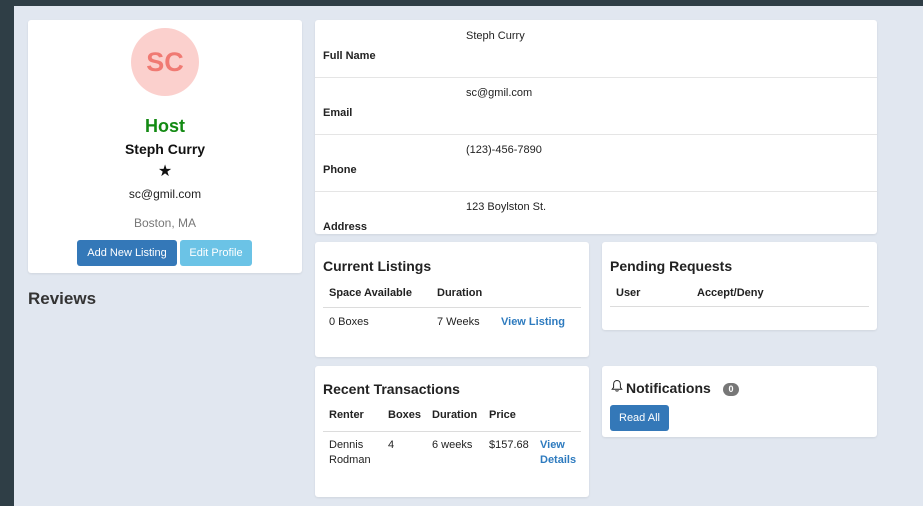 The width and height of the screenshot is (923, 506). What do you see at coordinates (558, 460) in the screenshot?
I see `view-details-link-line2: Details` at bounding box center [558, 460].